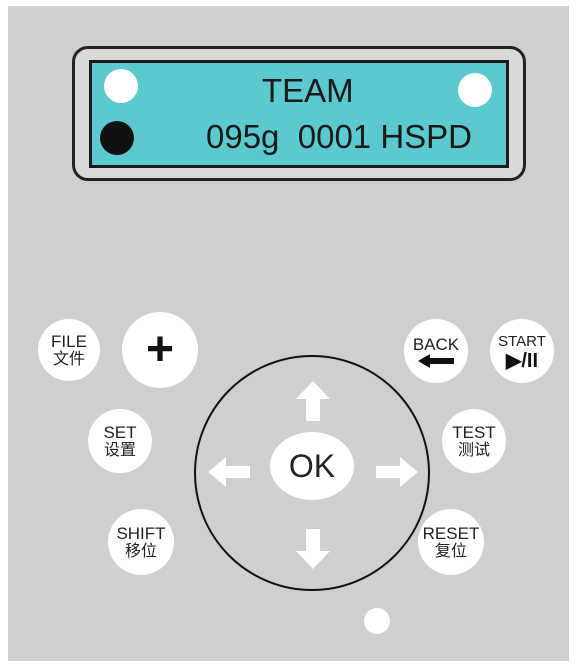  What do you see at coordinates (69, 341) in the screenshot?
I see `file-button-label-en: FILE` at bounding box center [69, 341].